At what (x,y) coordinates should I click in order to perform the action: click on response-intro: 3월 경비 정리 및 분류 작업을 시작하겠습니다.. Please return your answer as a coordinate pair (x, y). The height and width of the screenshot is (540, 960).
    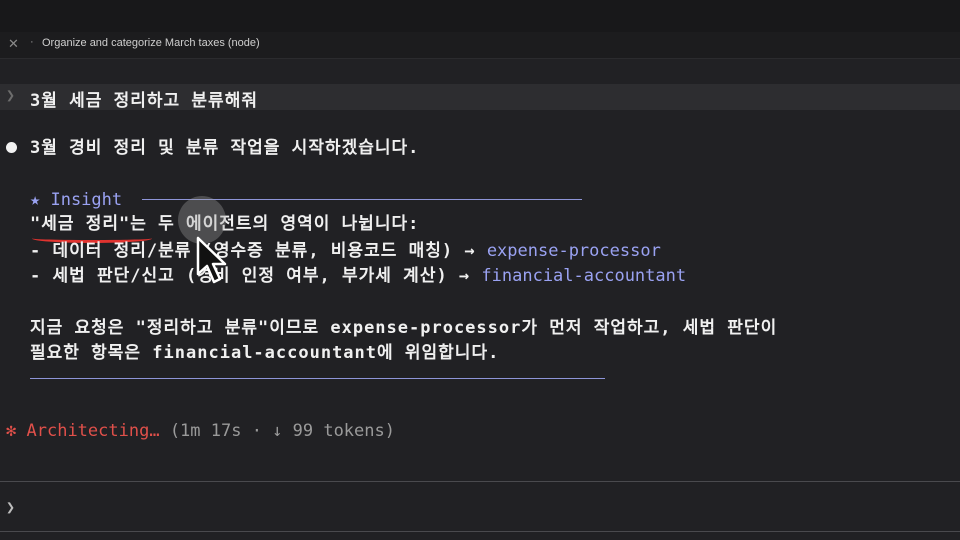
    Looking at the image, I should click on (225, 148).